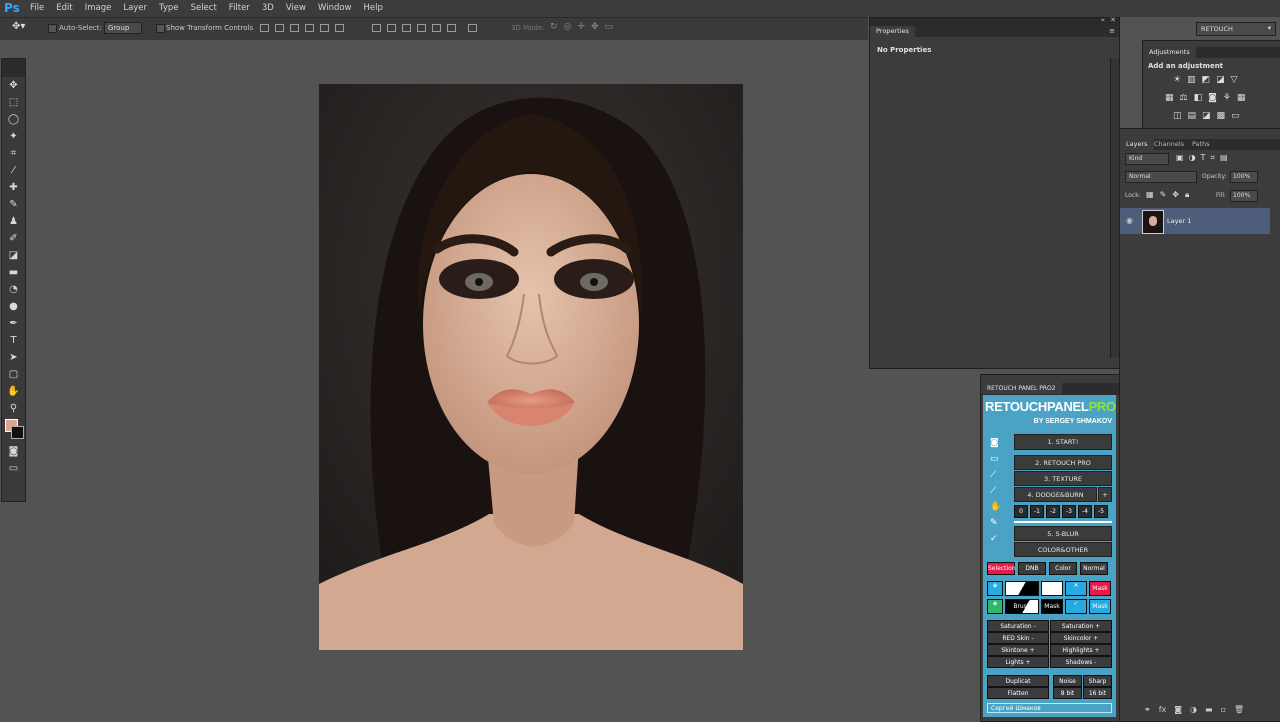 The width and height of the screenshot is (1280, 722). I want to click on noise-button: Noise, so click(1067, 681).